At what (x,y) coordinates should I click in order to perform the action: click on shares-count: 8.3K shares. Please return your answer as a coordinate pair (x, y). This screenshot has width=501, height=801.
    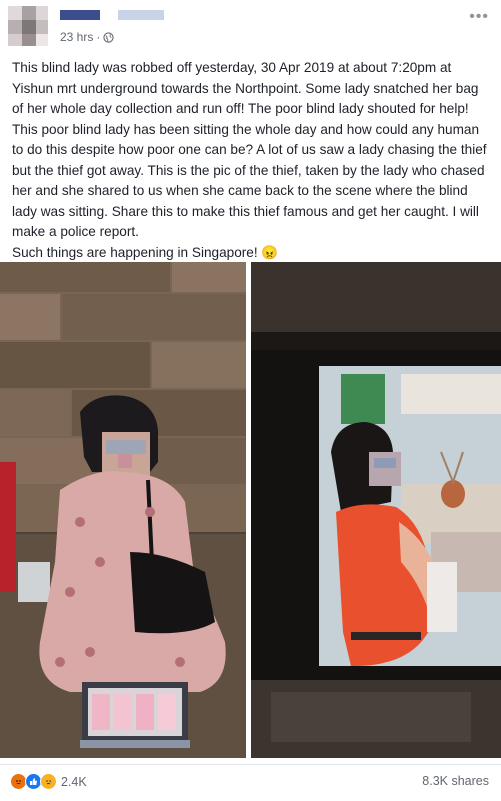
    Looking at the image, I should click on (455, 781).